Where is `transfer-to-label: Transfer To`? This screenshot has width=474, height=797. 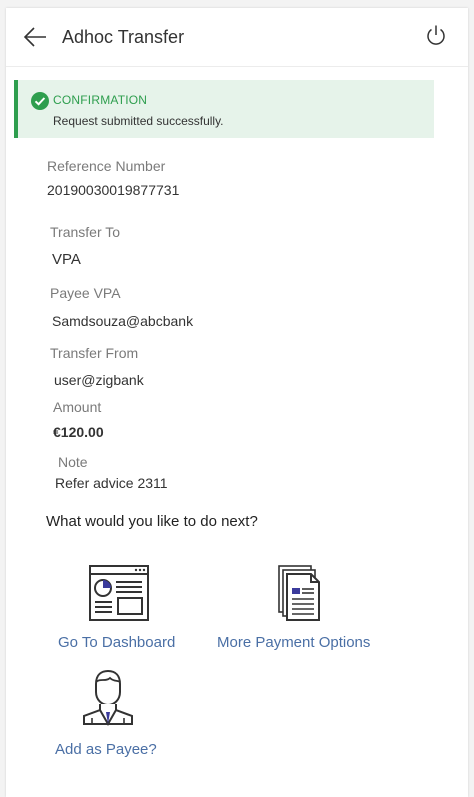 transfer-to-label: Transfer To is located at coordinates (85, 232).